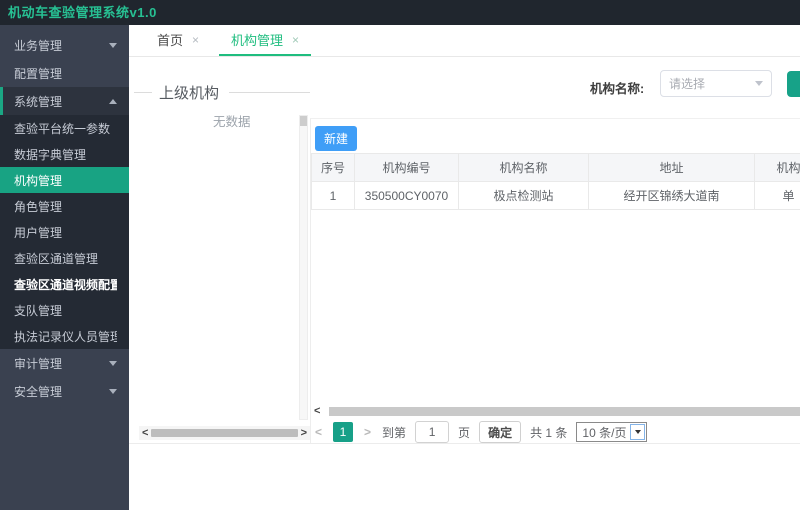 The height and width of the screenshot is (510, 800). Describe the element at coordinates (170, 40) in the screenshot. I see `tab-label: 首页` at that location.